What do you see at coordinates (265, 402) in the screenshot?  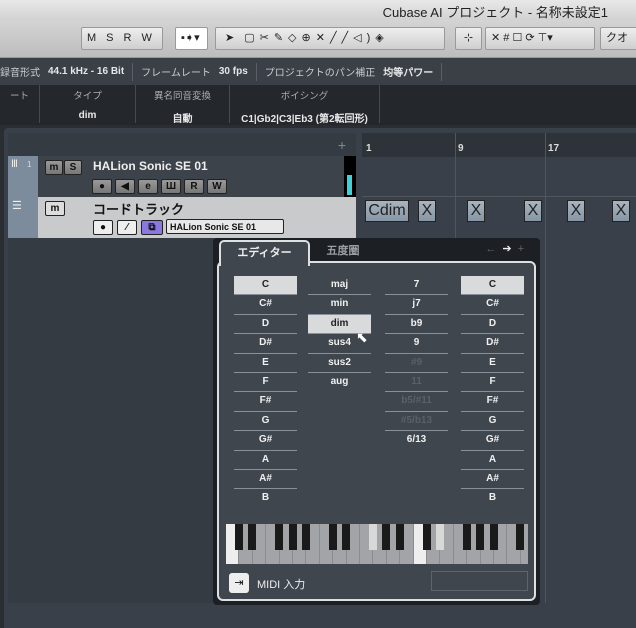 I see `root-item: F#` at bounding box center [265, 402].